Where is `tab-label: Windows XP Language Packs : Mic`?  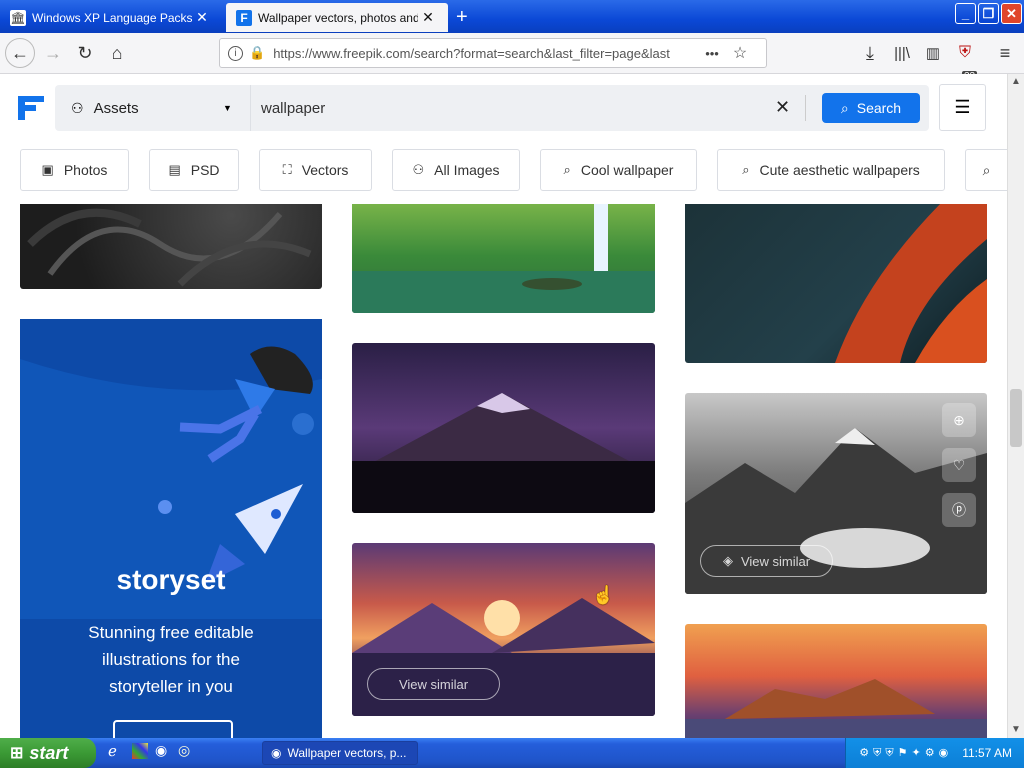
tab-label: Windows XP Language Packs : Mic is located at coordinates (112, 17).